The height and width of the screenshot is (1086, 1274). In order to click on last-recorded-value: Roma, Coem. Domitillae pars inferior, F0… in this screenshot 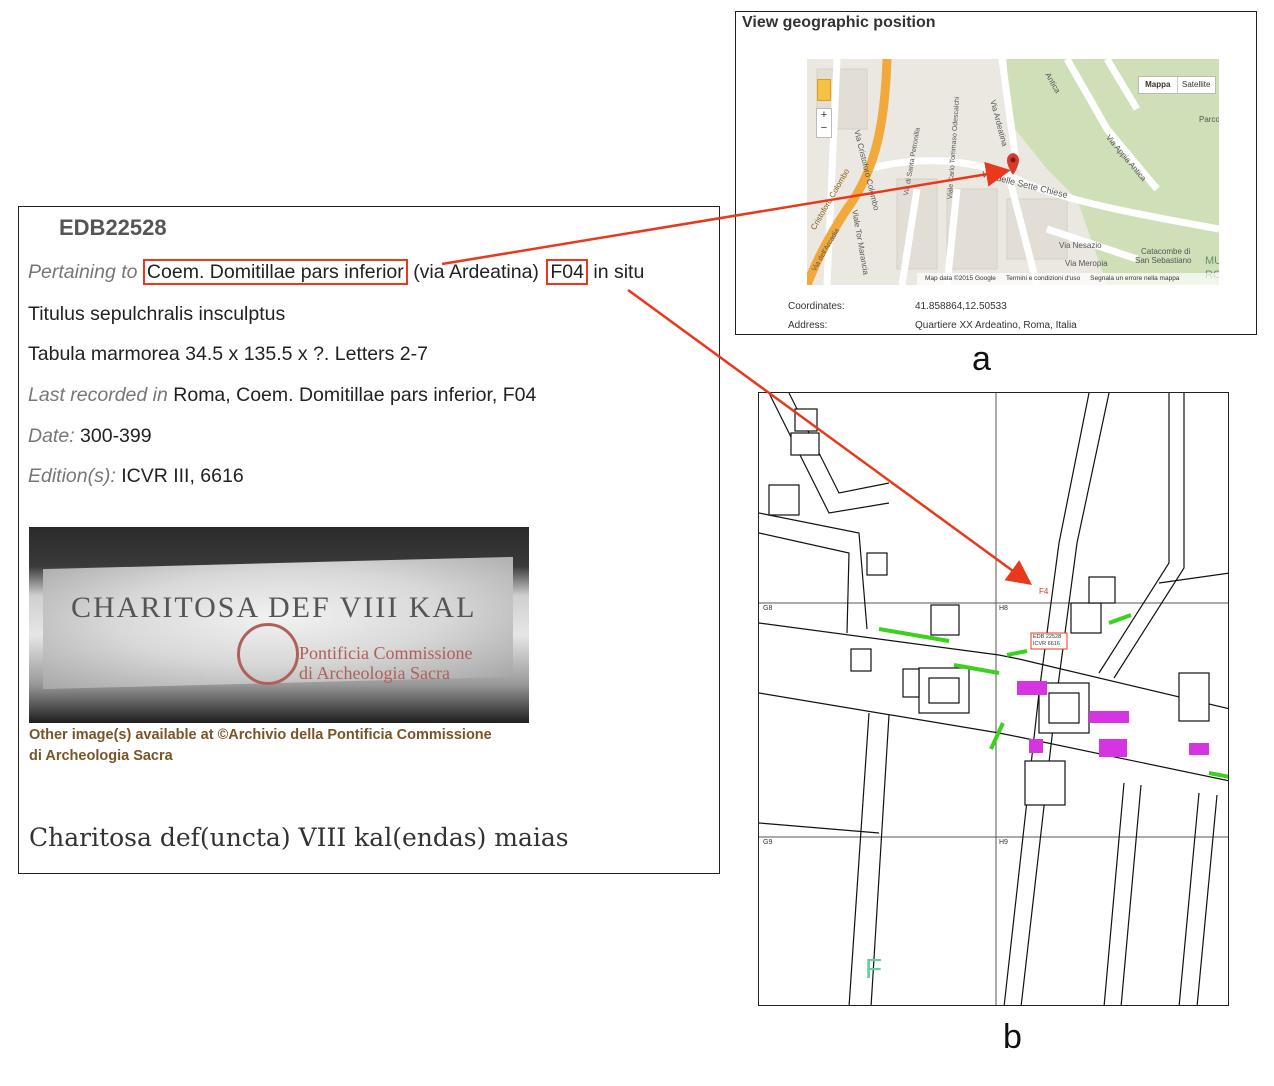, I will do `click(355, 395)`.